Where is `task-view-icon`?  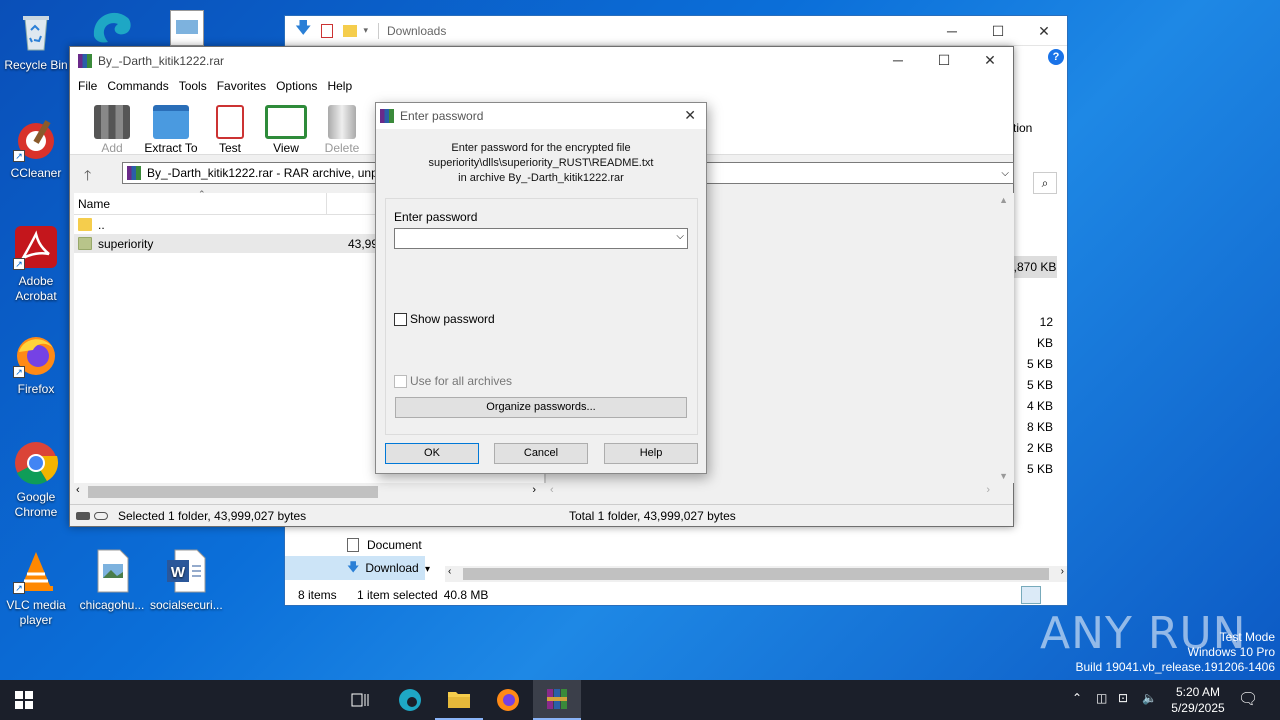
task-view-icon is located at coordinates (360, 700).